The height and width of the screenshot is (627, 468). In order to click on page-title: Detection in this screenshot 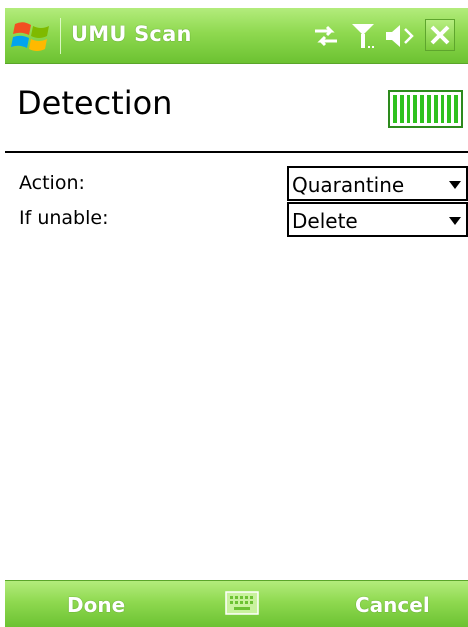, I will do `click(95, 103)`.